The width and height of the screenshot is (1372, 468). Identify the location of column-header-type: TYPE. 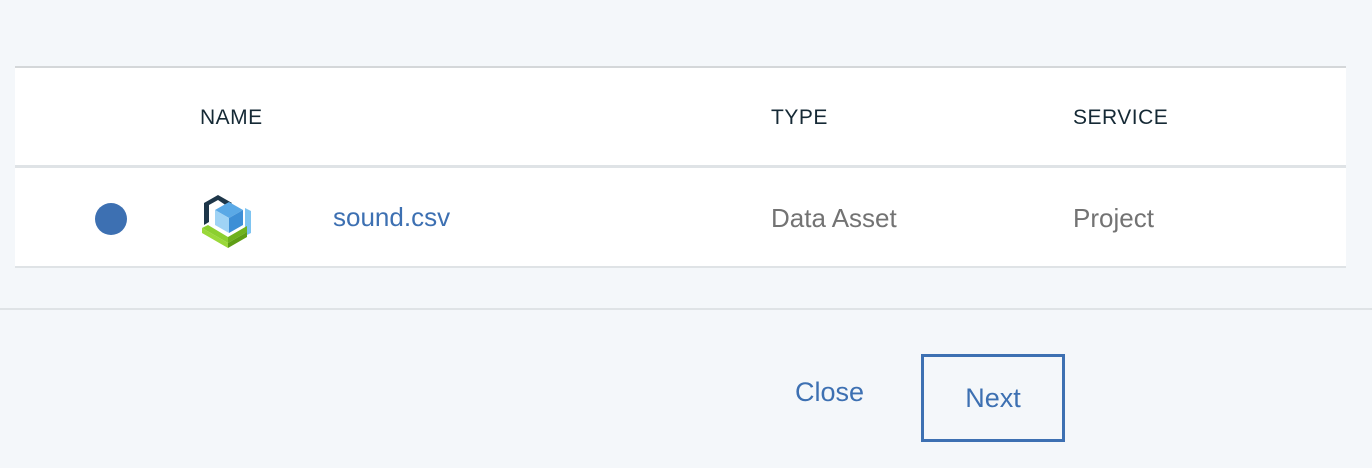
(799, 118).